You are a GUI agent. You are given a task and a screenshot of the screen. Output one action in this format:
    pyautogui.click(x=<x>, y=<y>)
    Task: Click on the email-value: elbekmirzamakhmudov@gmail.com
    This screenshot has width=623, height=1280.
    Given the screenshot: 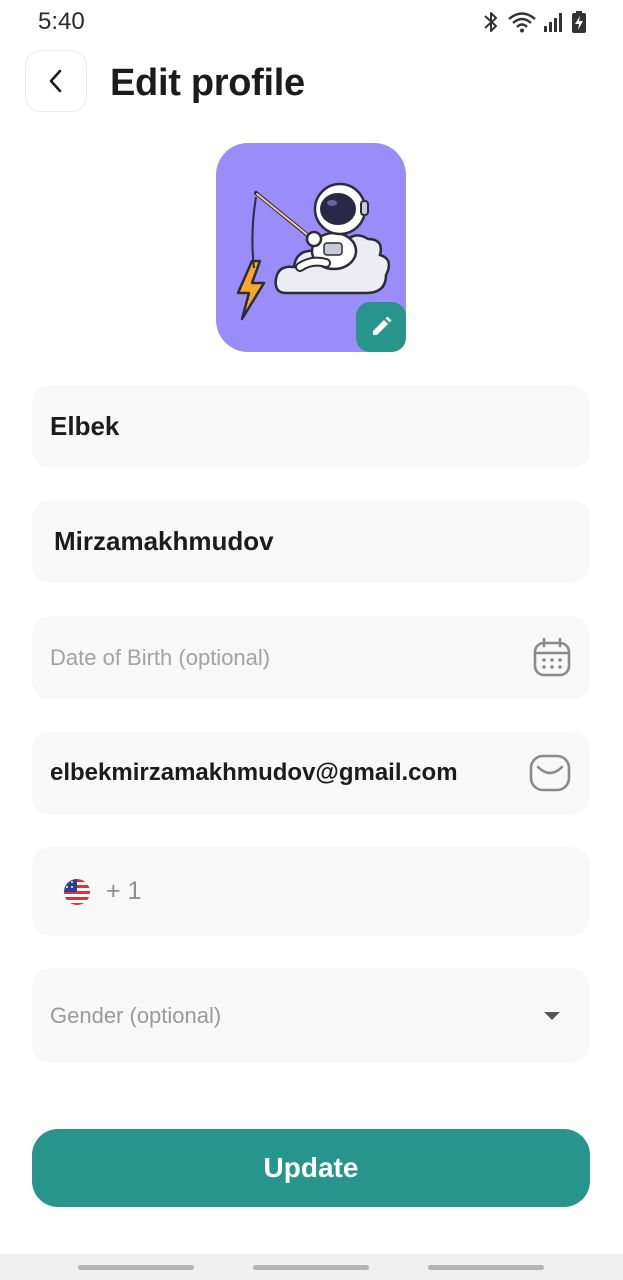 What is the action you would take?
    pyautogui.click(x=254, y=772)
    